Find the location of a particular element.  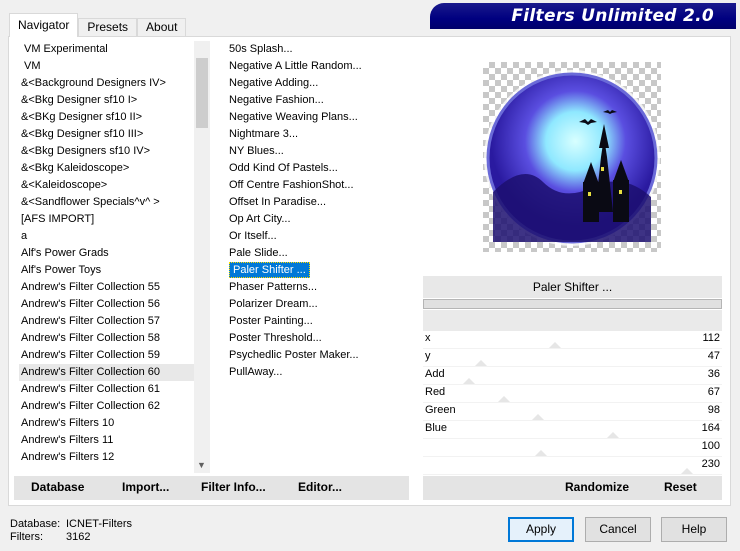

category-item: Andrew's Filters 10 is located at coordinates (106, 423).